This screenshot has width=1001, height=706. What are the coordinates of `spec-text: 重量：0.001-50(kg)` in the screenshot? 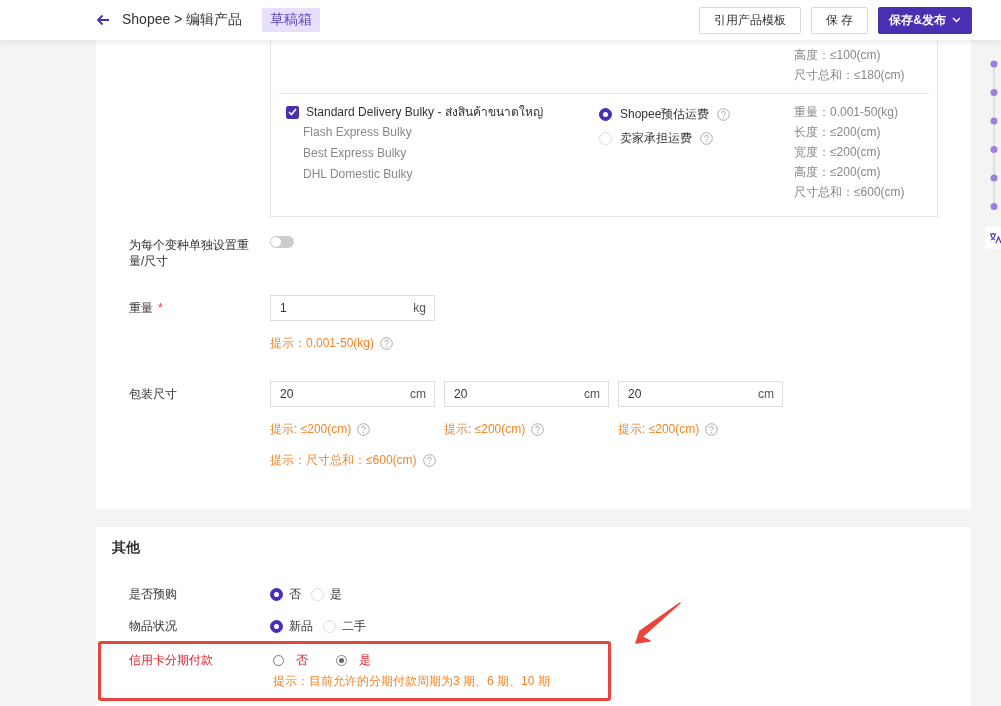 It's located at (847, 112).